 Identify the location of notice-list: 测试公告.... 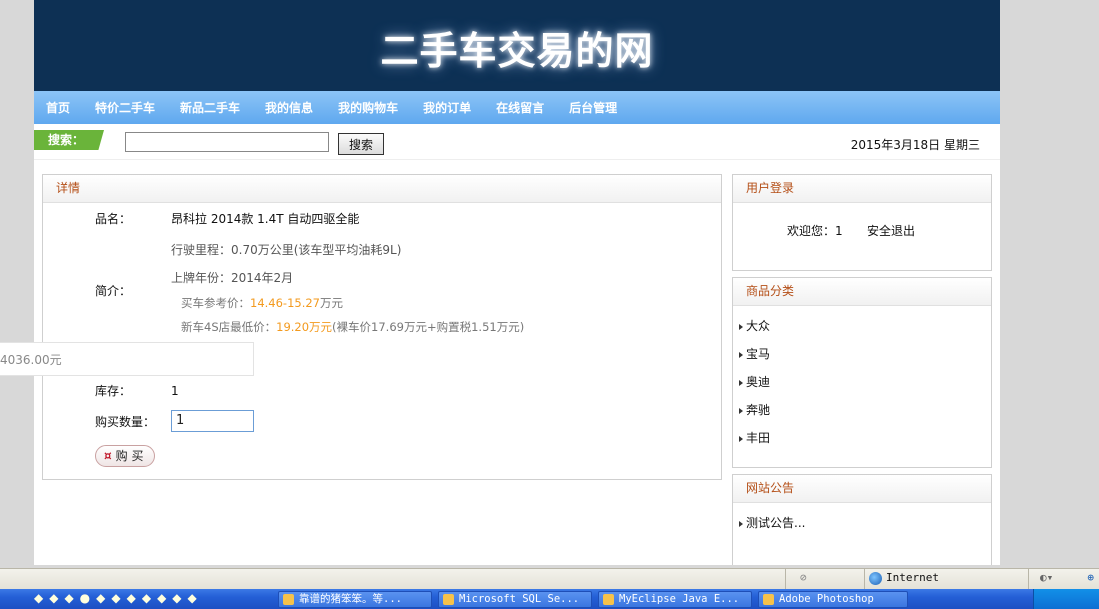
(862, 523).